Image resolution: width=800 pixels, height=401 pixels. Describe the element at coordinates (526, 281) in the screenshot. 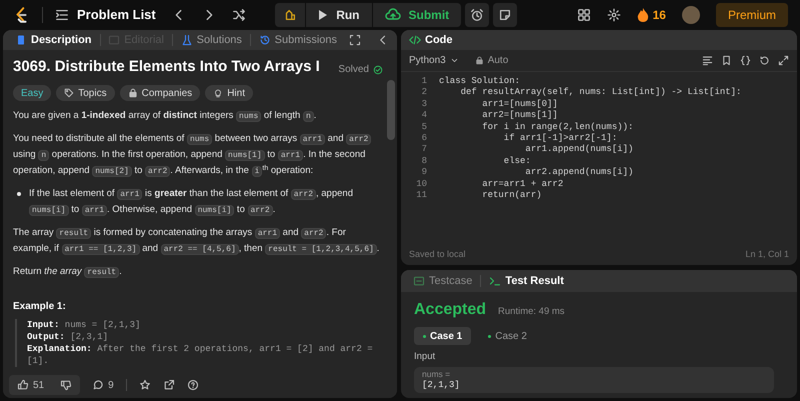

I see `panel-tab: Test Result` at that location.